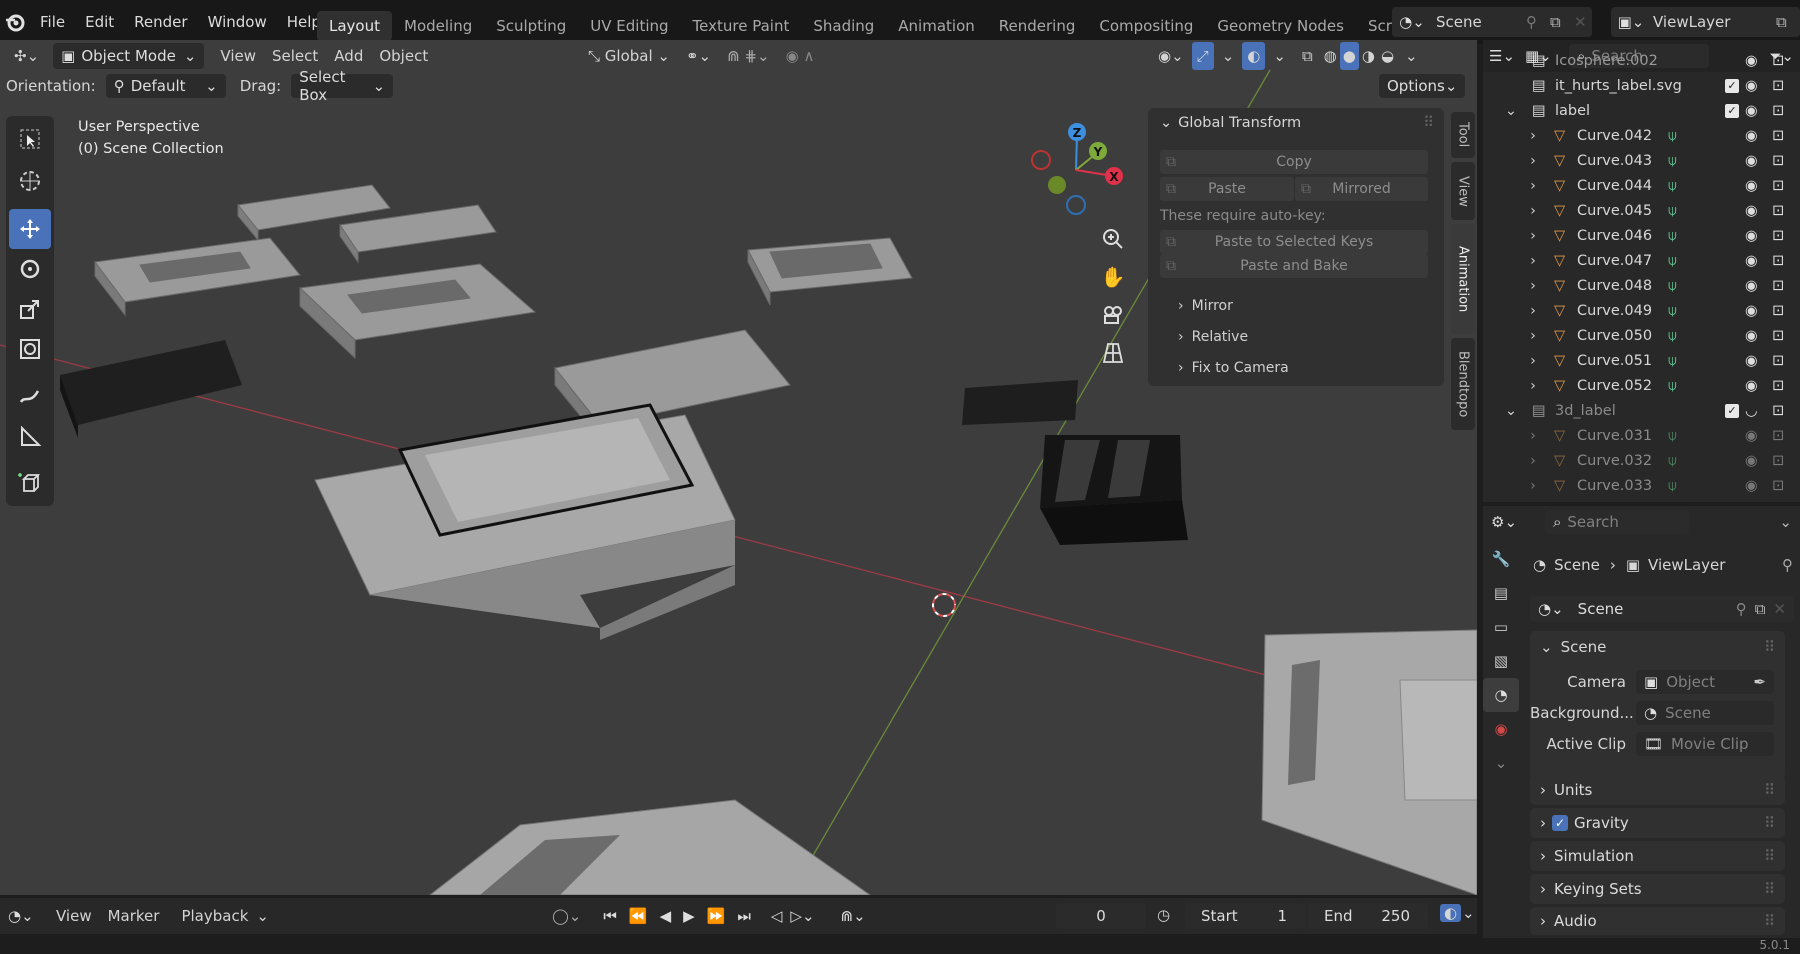 The height and width of the screenshot is (954, 1800). Describe the element at coordinates (438, 26) in the screenshot. I see `tab-modeling: Modeling` at that location.